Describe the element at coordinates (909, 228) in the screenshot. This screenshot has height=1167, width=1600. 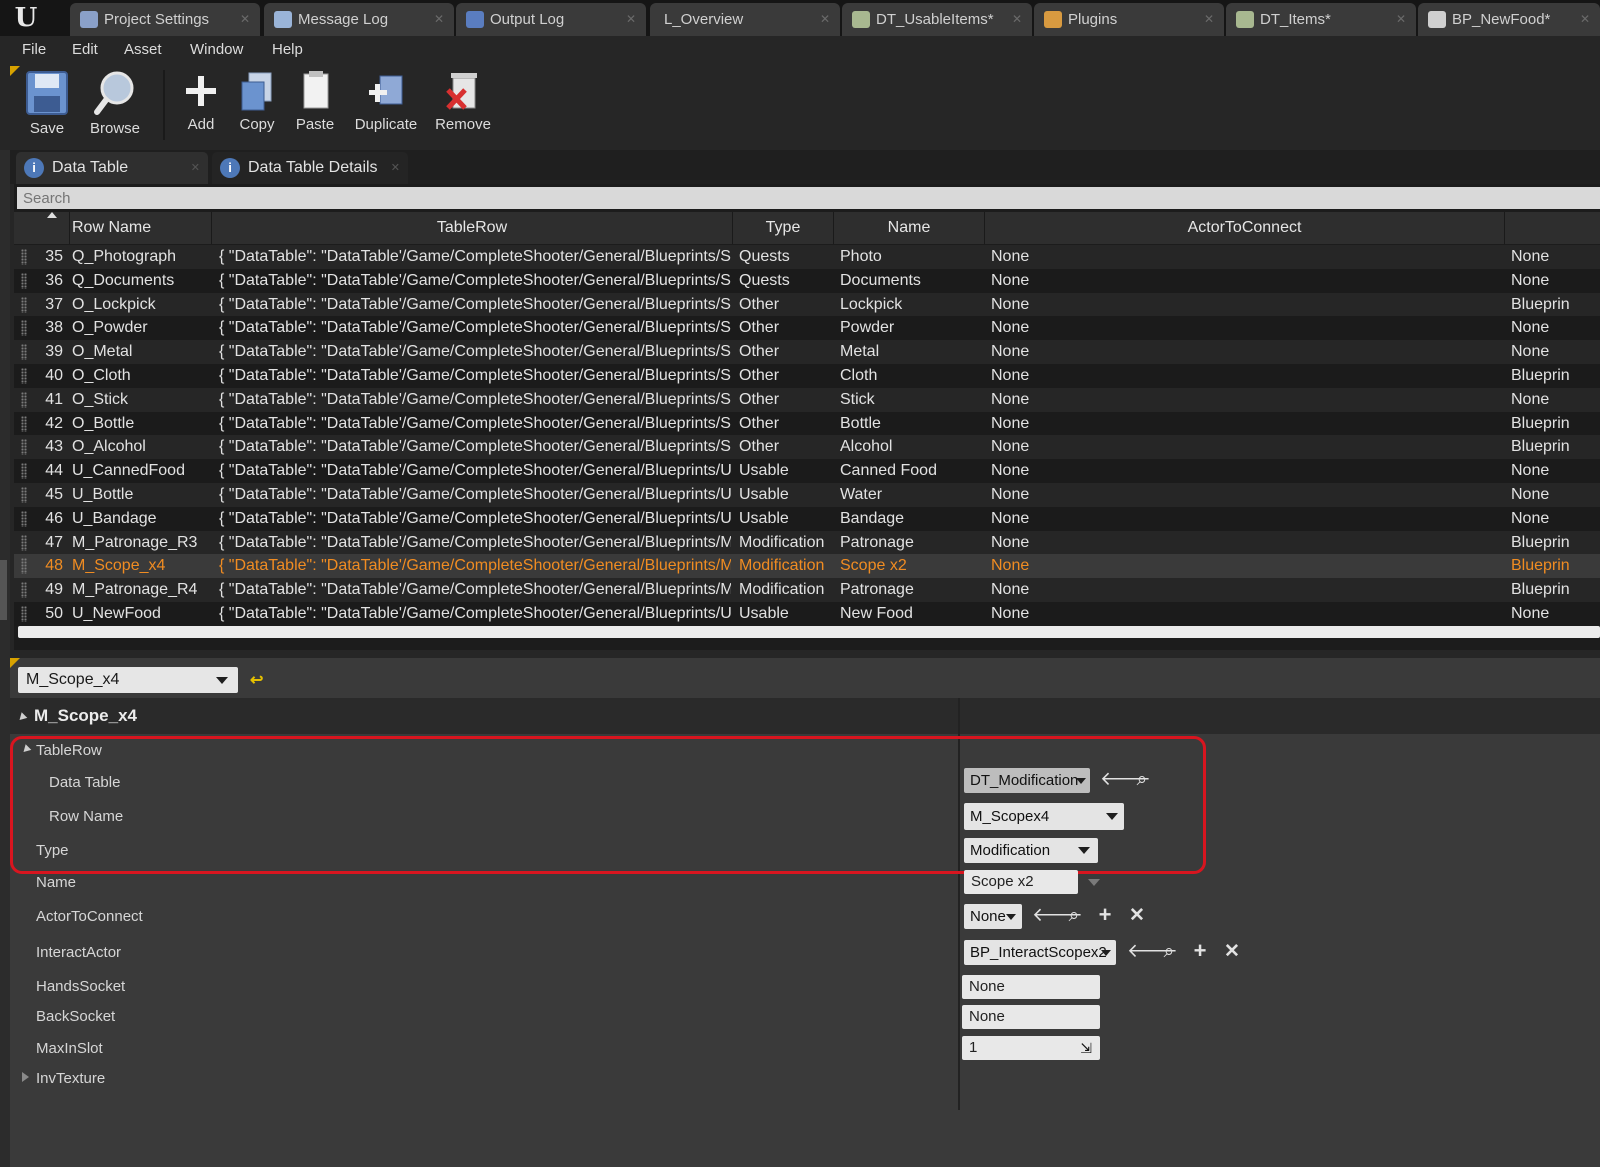
I see `column-header-name: Name` at that location.